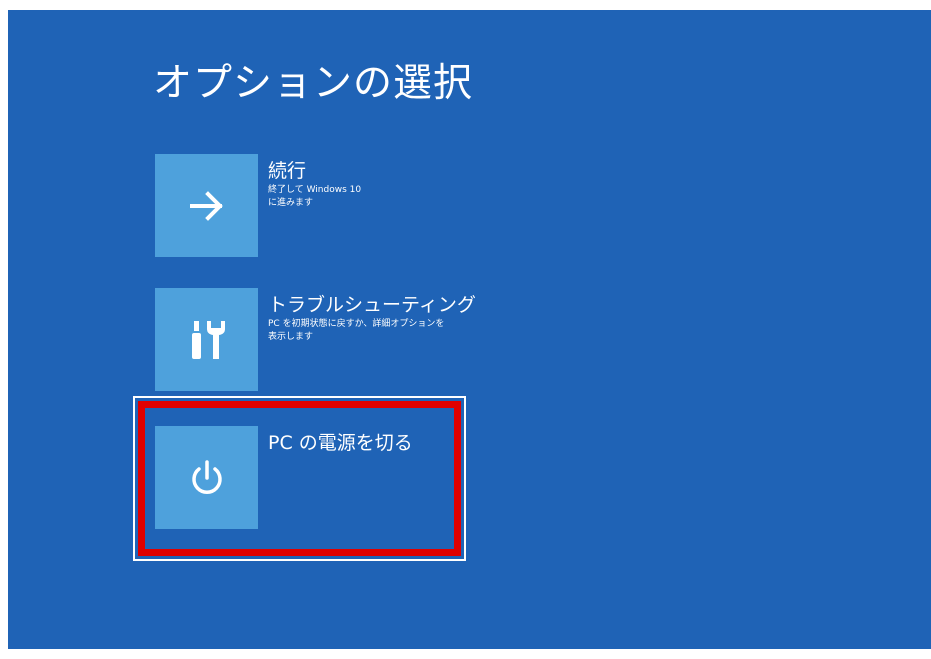 This screenshot has height=659, width=931. Describe the element at coordinates (340, 443) in the screenshot. I see `option-title: PC の電源を切る` at that location.